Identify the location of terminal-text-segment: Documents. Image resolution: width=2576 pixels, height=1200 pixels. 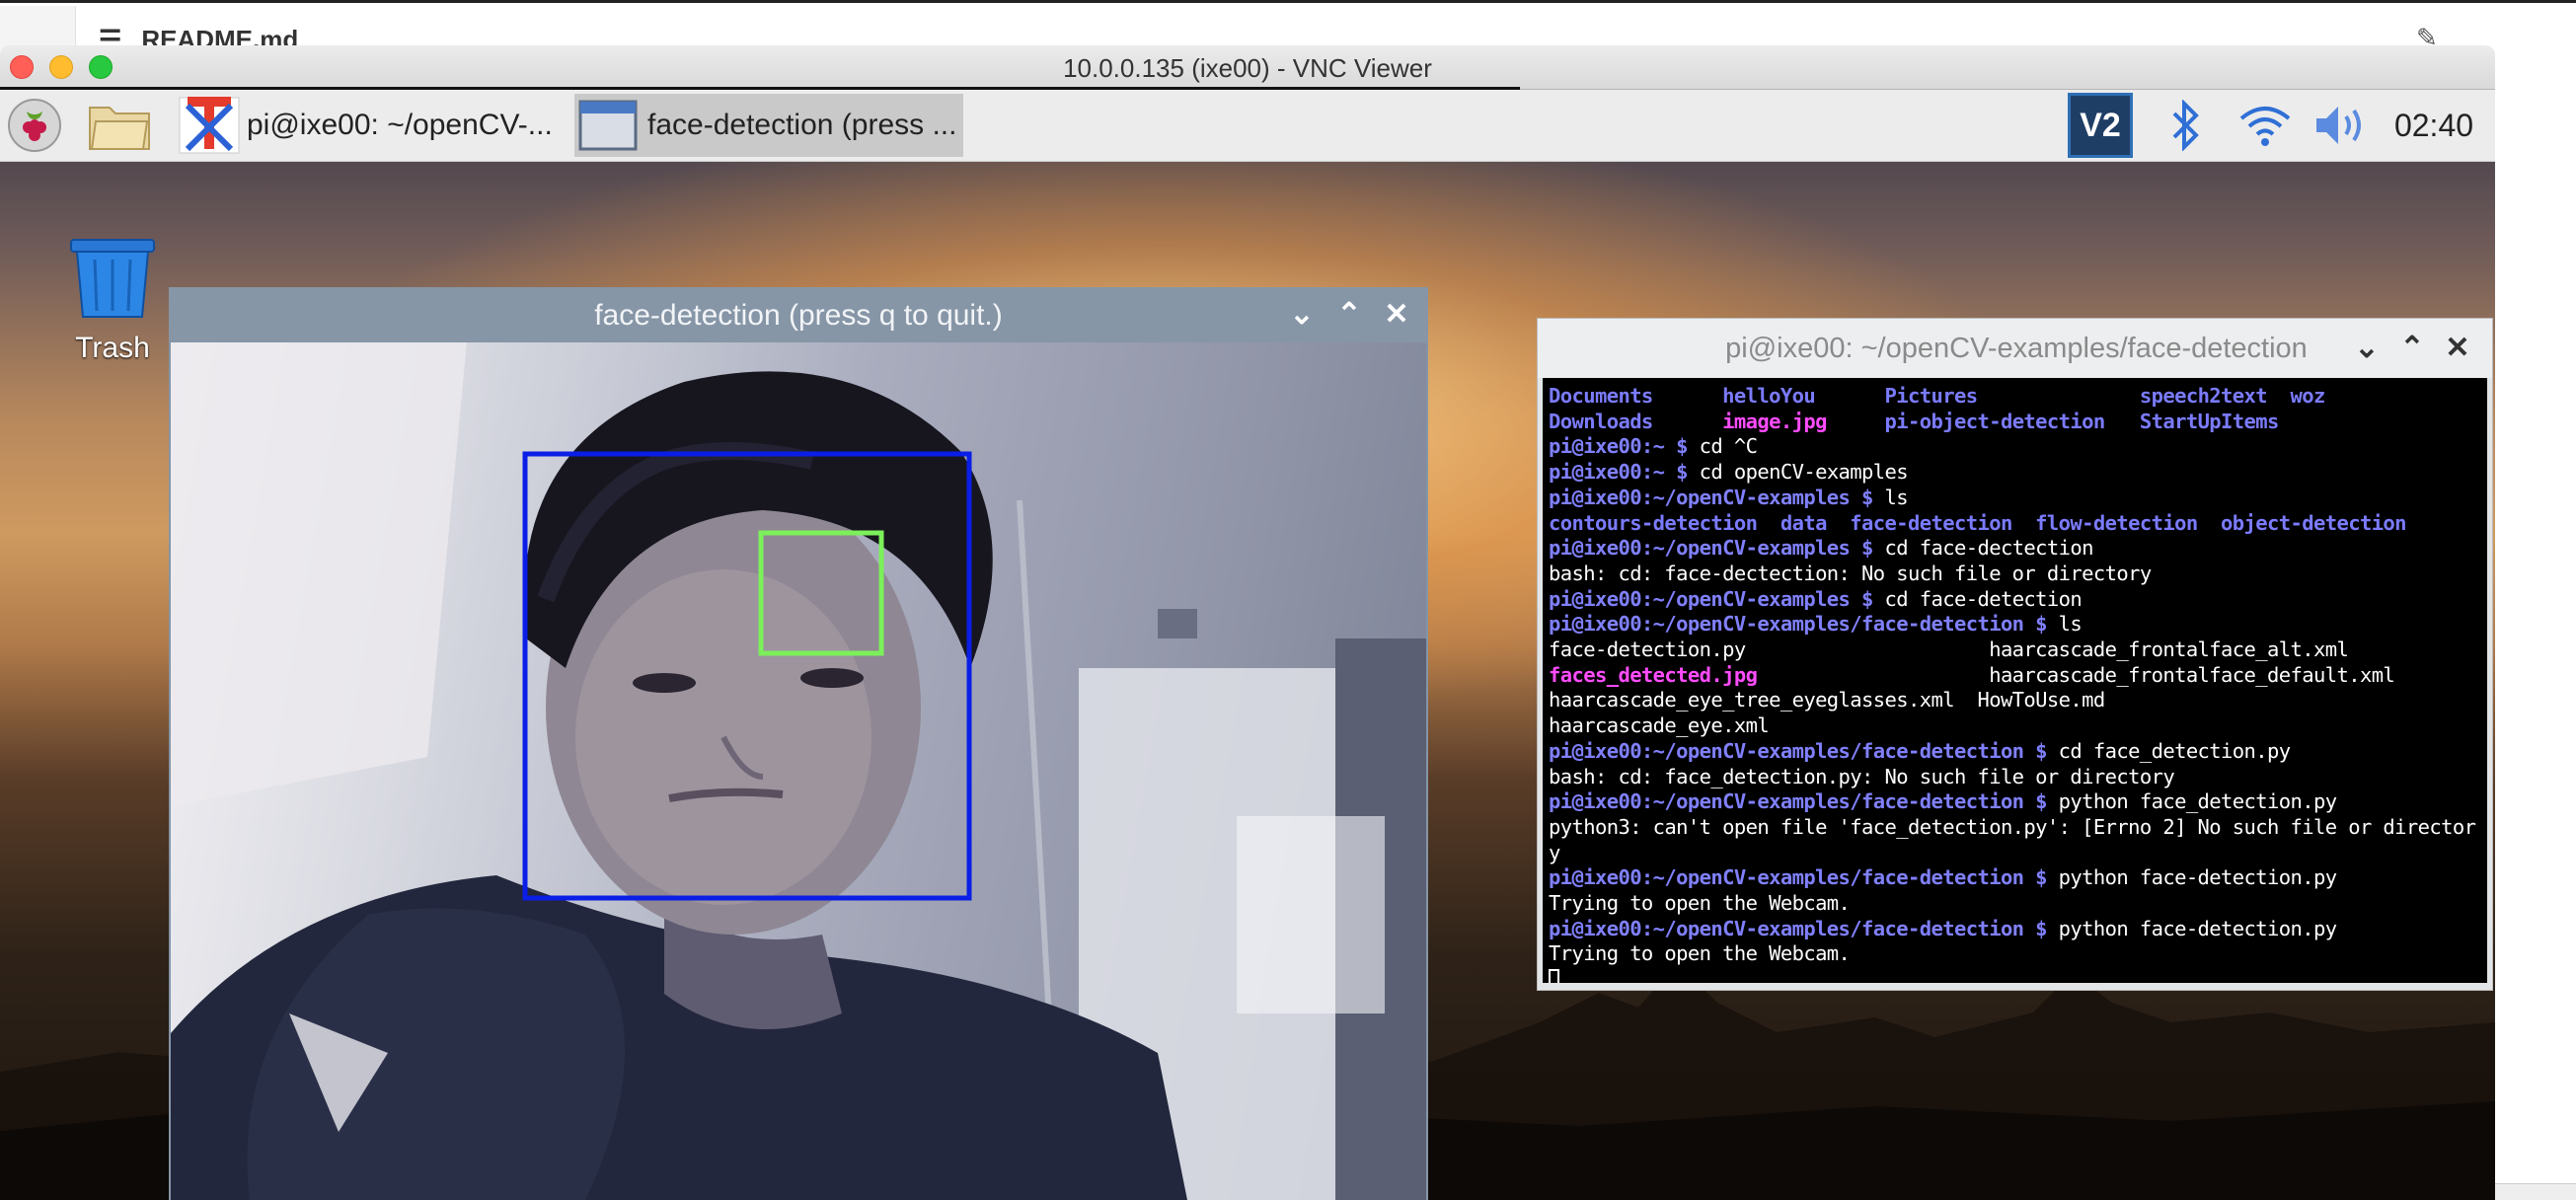
(1636, 396).